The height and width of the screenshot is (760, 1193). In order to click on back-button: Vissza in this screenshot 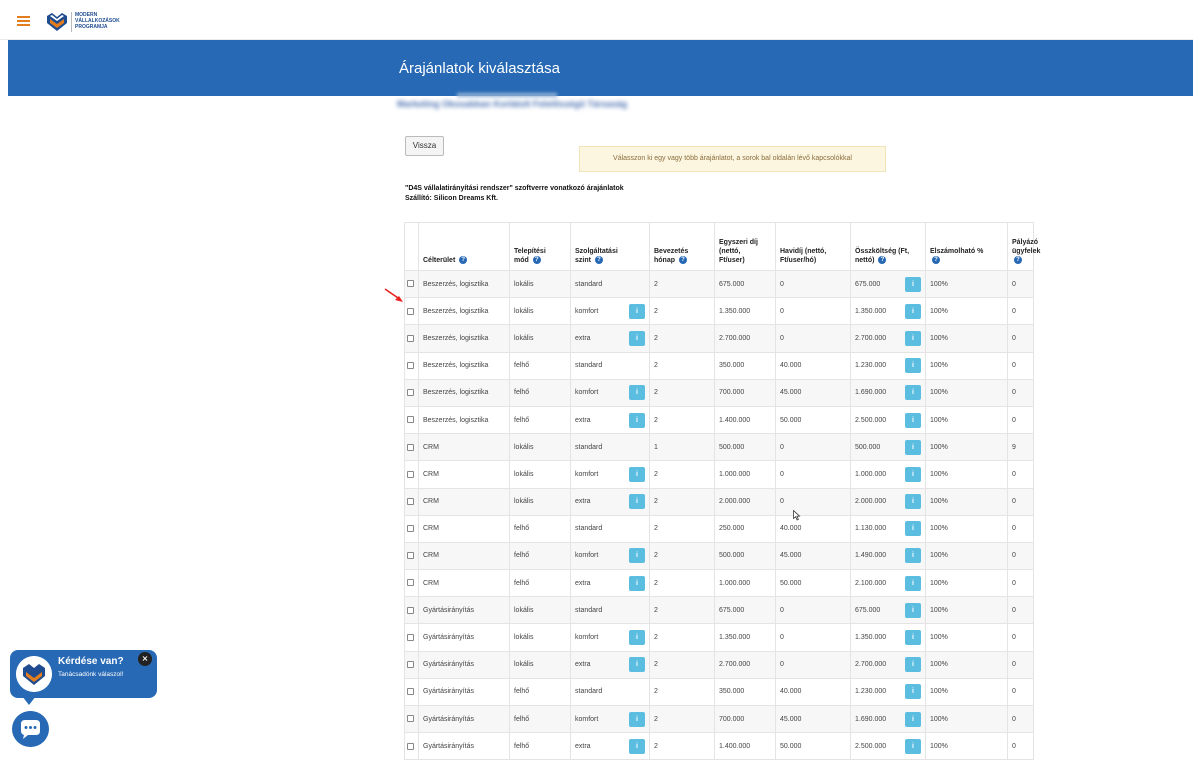, I will do `click(424, 146)`.